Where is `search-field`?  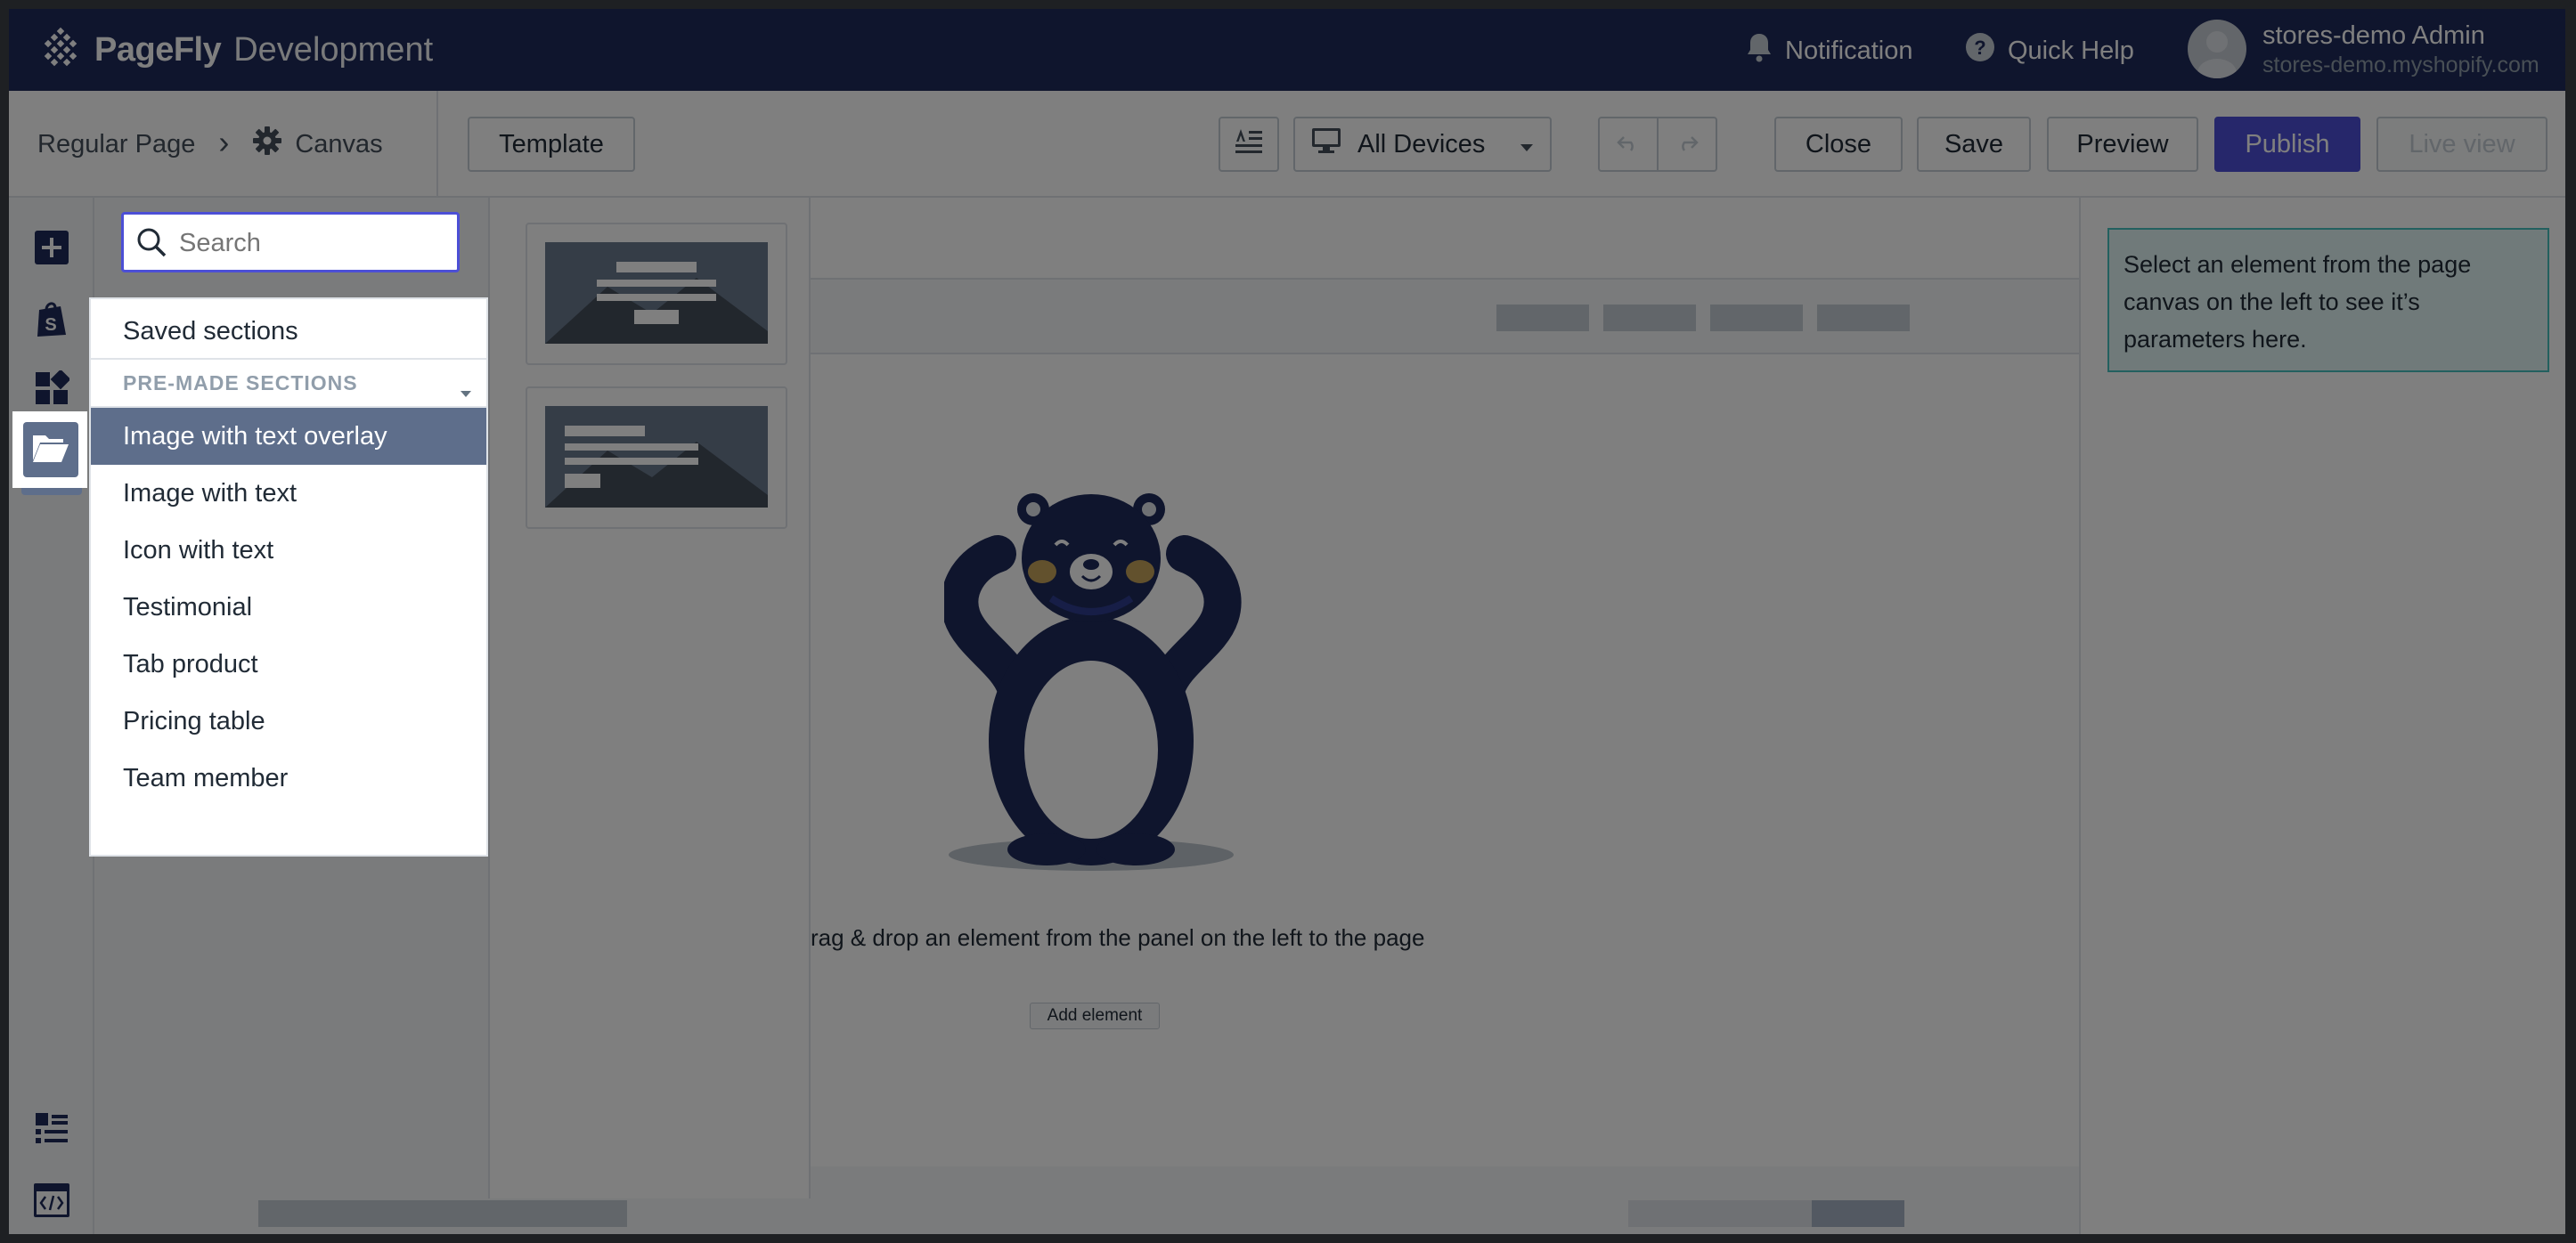
search-field is located at coordinates (290, 242).